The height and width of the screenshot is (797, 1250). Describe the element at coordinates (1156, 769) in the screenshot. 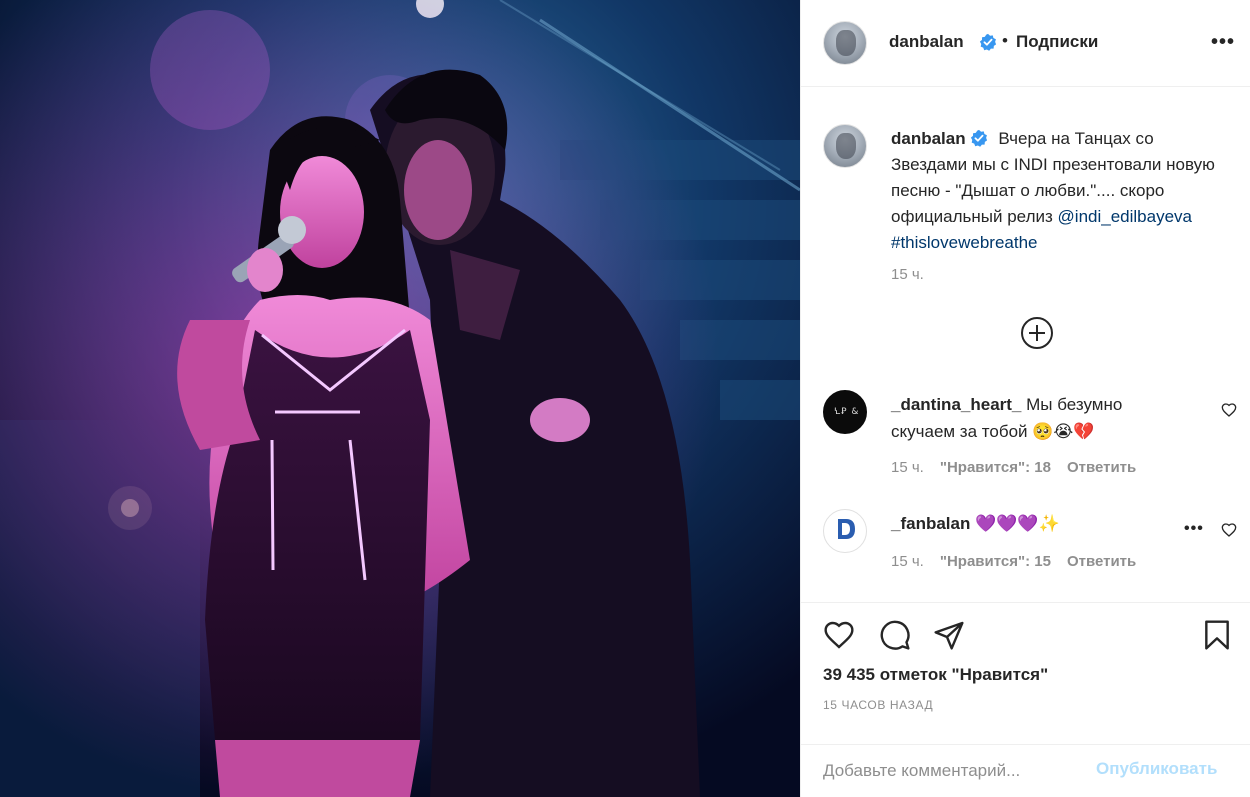

I see `publish-button: Опубликовать` at that location.